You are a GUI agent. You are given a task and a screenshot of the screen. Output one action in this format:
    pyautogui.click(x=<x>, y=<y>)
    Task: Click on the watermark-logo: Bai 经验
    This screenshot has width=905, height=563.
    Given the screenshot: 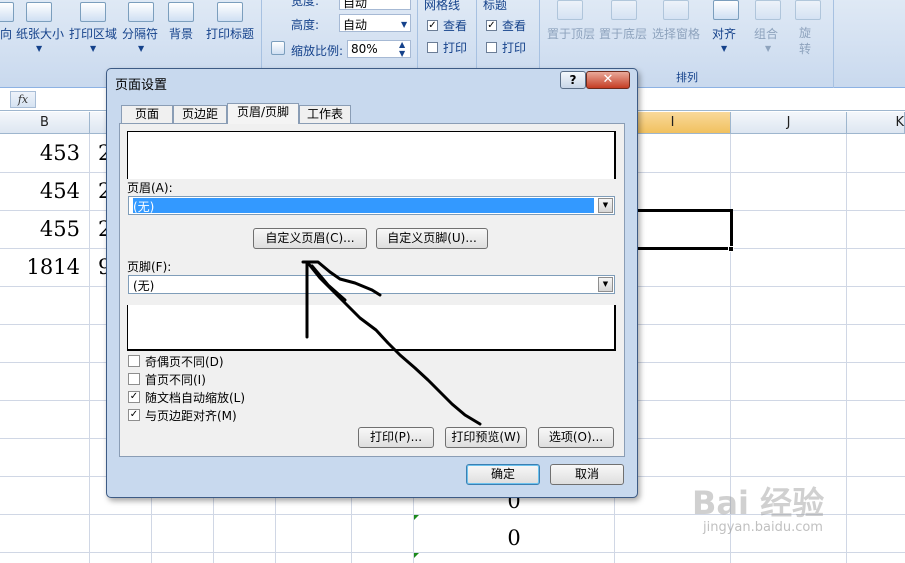 What is the action you would take?
    pyautogui.click(x=758, y=503)
    